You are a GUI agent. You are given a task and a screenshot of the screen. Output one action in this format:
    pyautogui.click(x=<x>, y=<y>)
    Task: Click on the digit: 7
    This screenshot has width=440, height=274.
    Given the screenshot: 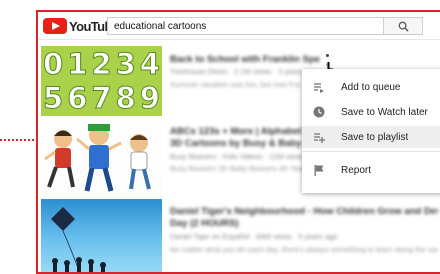 What is the action you would take?
    pyautogui.click(x=101, y=98)
    